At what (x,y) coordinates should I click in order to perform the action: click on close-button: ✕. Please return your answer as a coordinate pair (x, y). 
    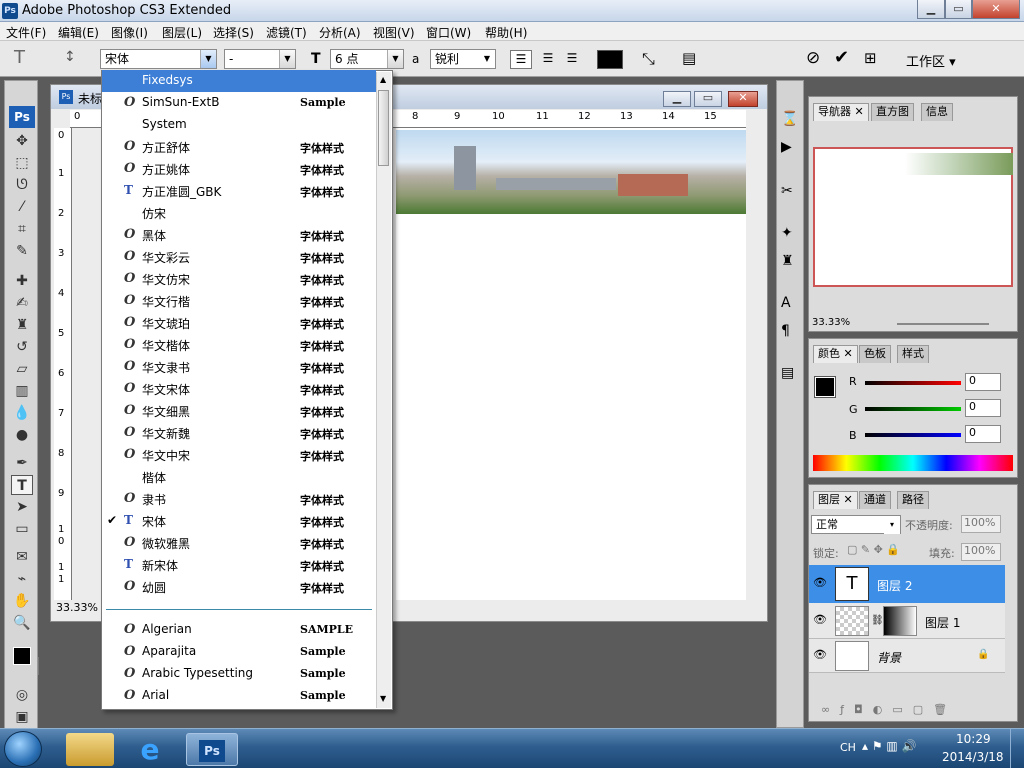
    Looking at the image, I should click on (996, 9).